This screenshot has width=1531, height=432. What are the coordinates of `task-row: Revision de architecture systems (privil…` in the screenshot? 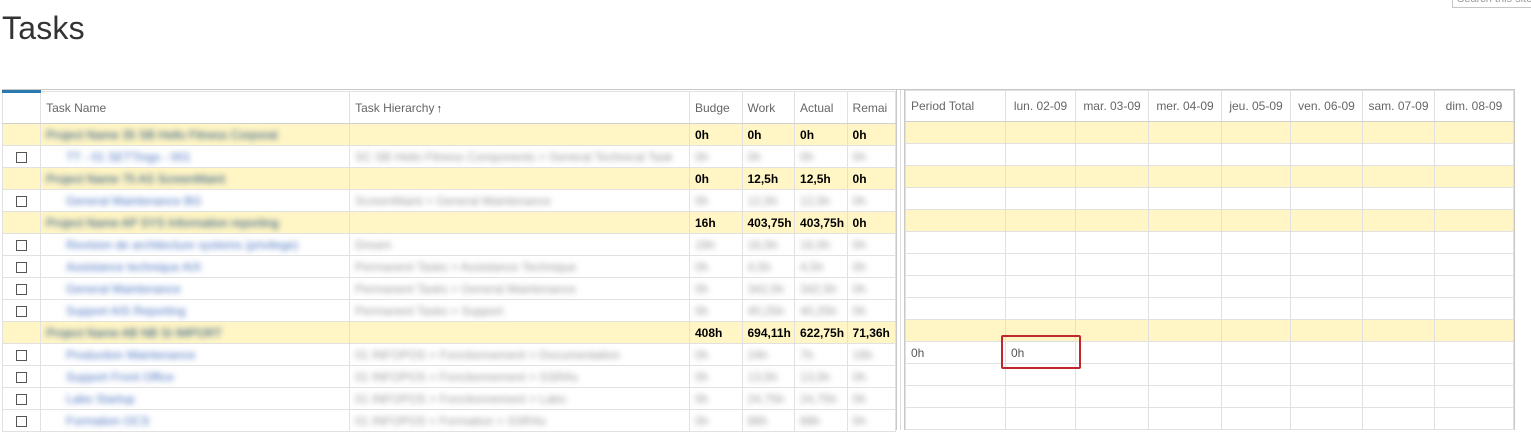 It's located at (449, 244).